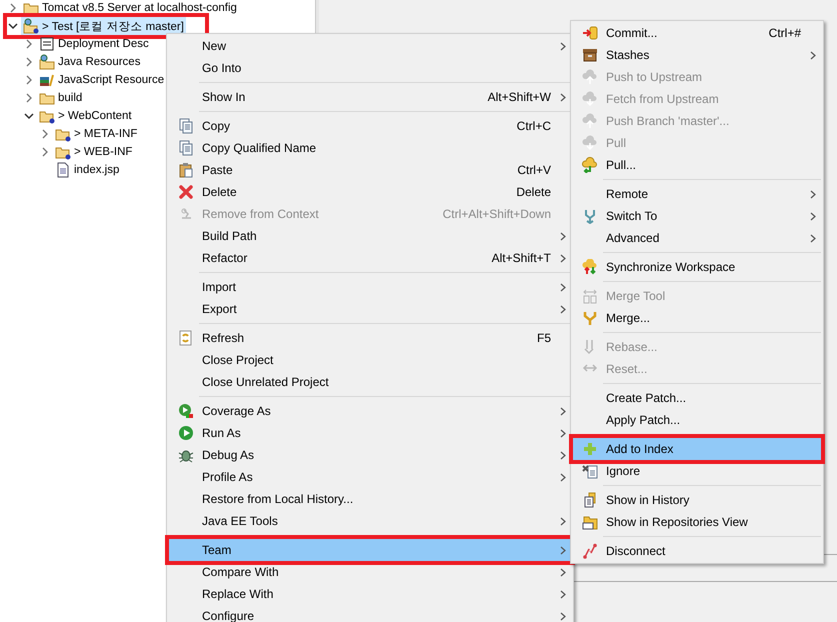  Describe the element at coordinates (103, 26) in the screenshot. I see `tree-item: > Test [로컬 저장소 master]` at that location.